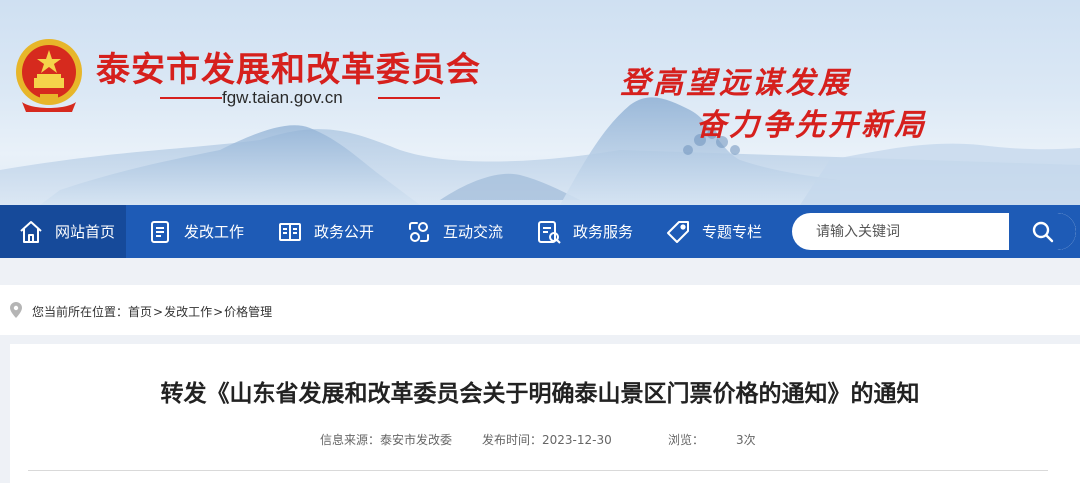  I want to click on nav-label-home: 网站首页, so click(85, 232).